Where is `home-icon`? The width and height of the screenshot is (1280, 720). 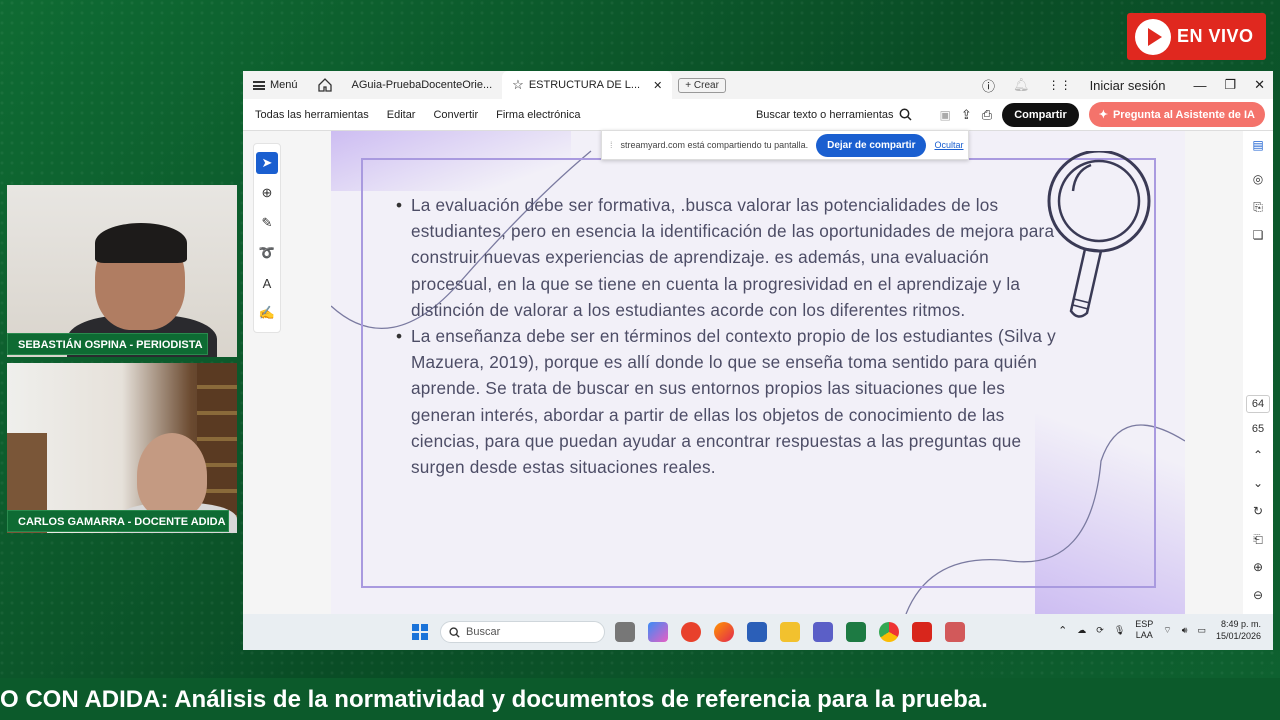 home-icon is located at coordinates (324, 85).